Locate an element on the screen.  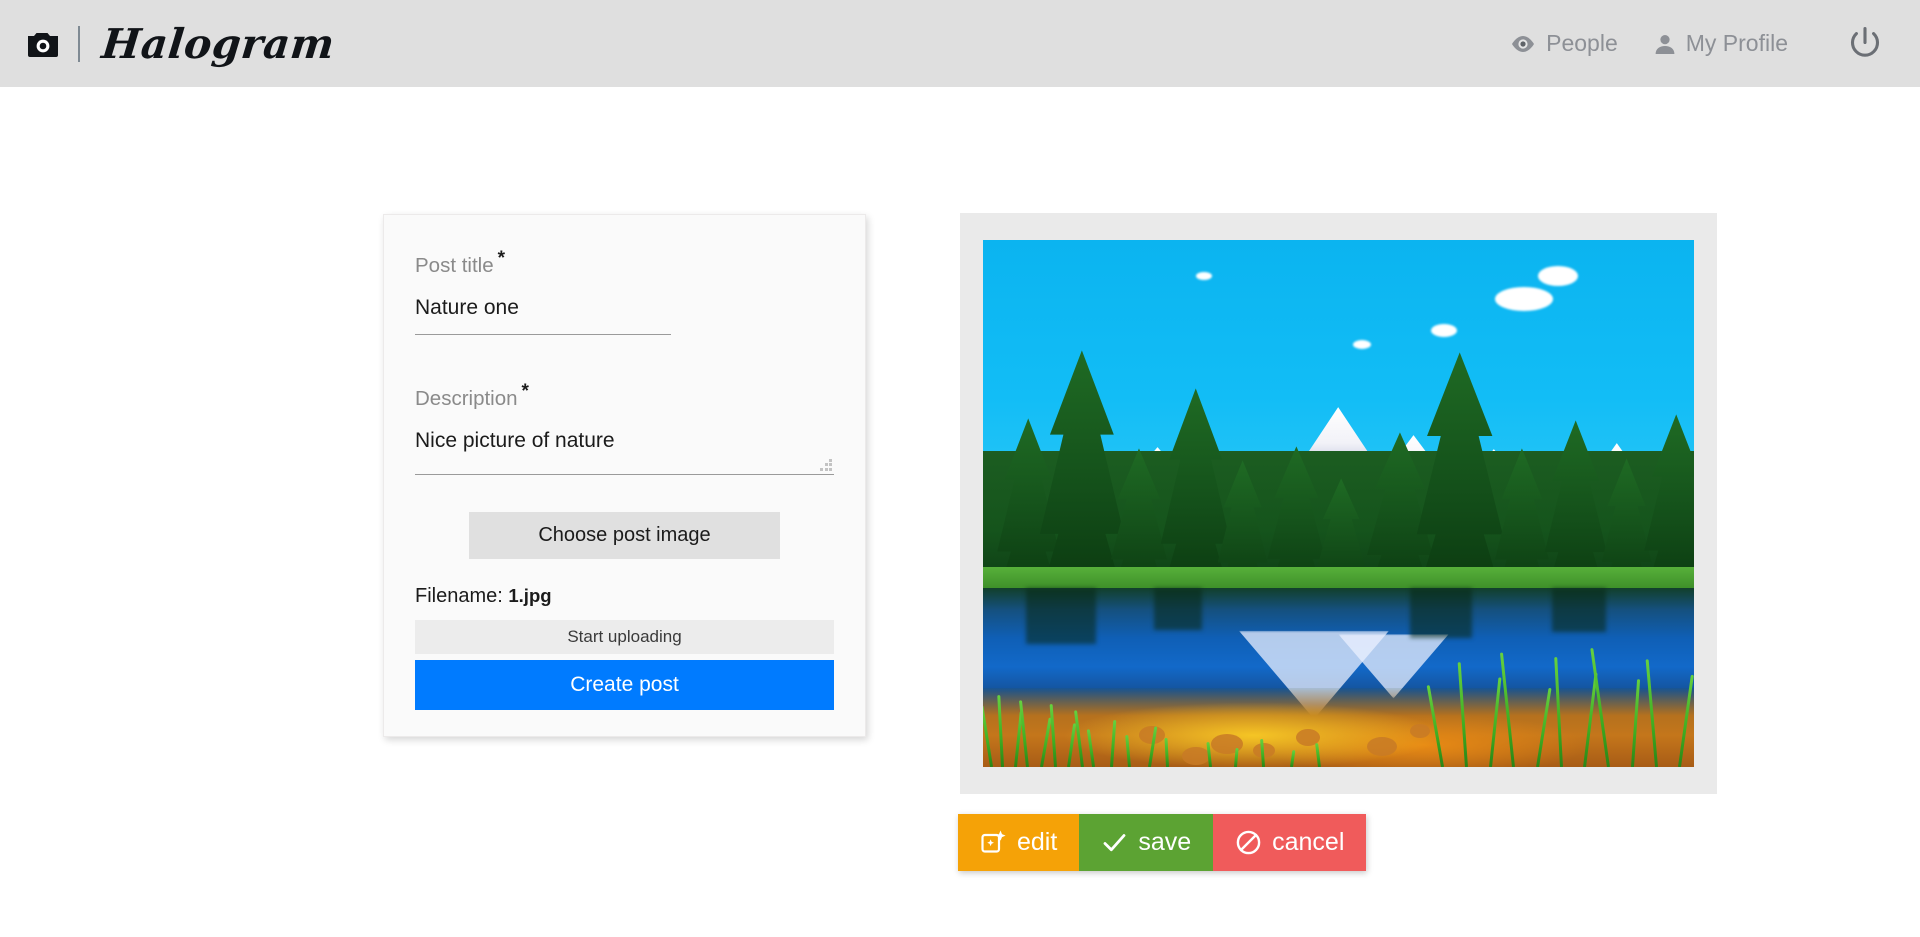
brand-logo: Halogram is located at coordinates (181, 43).